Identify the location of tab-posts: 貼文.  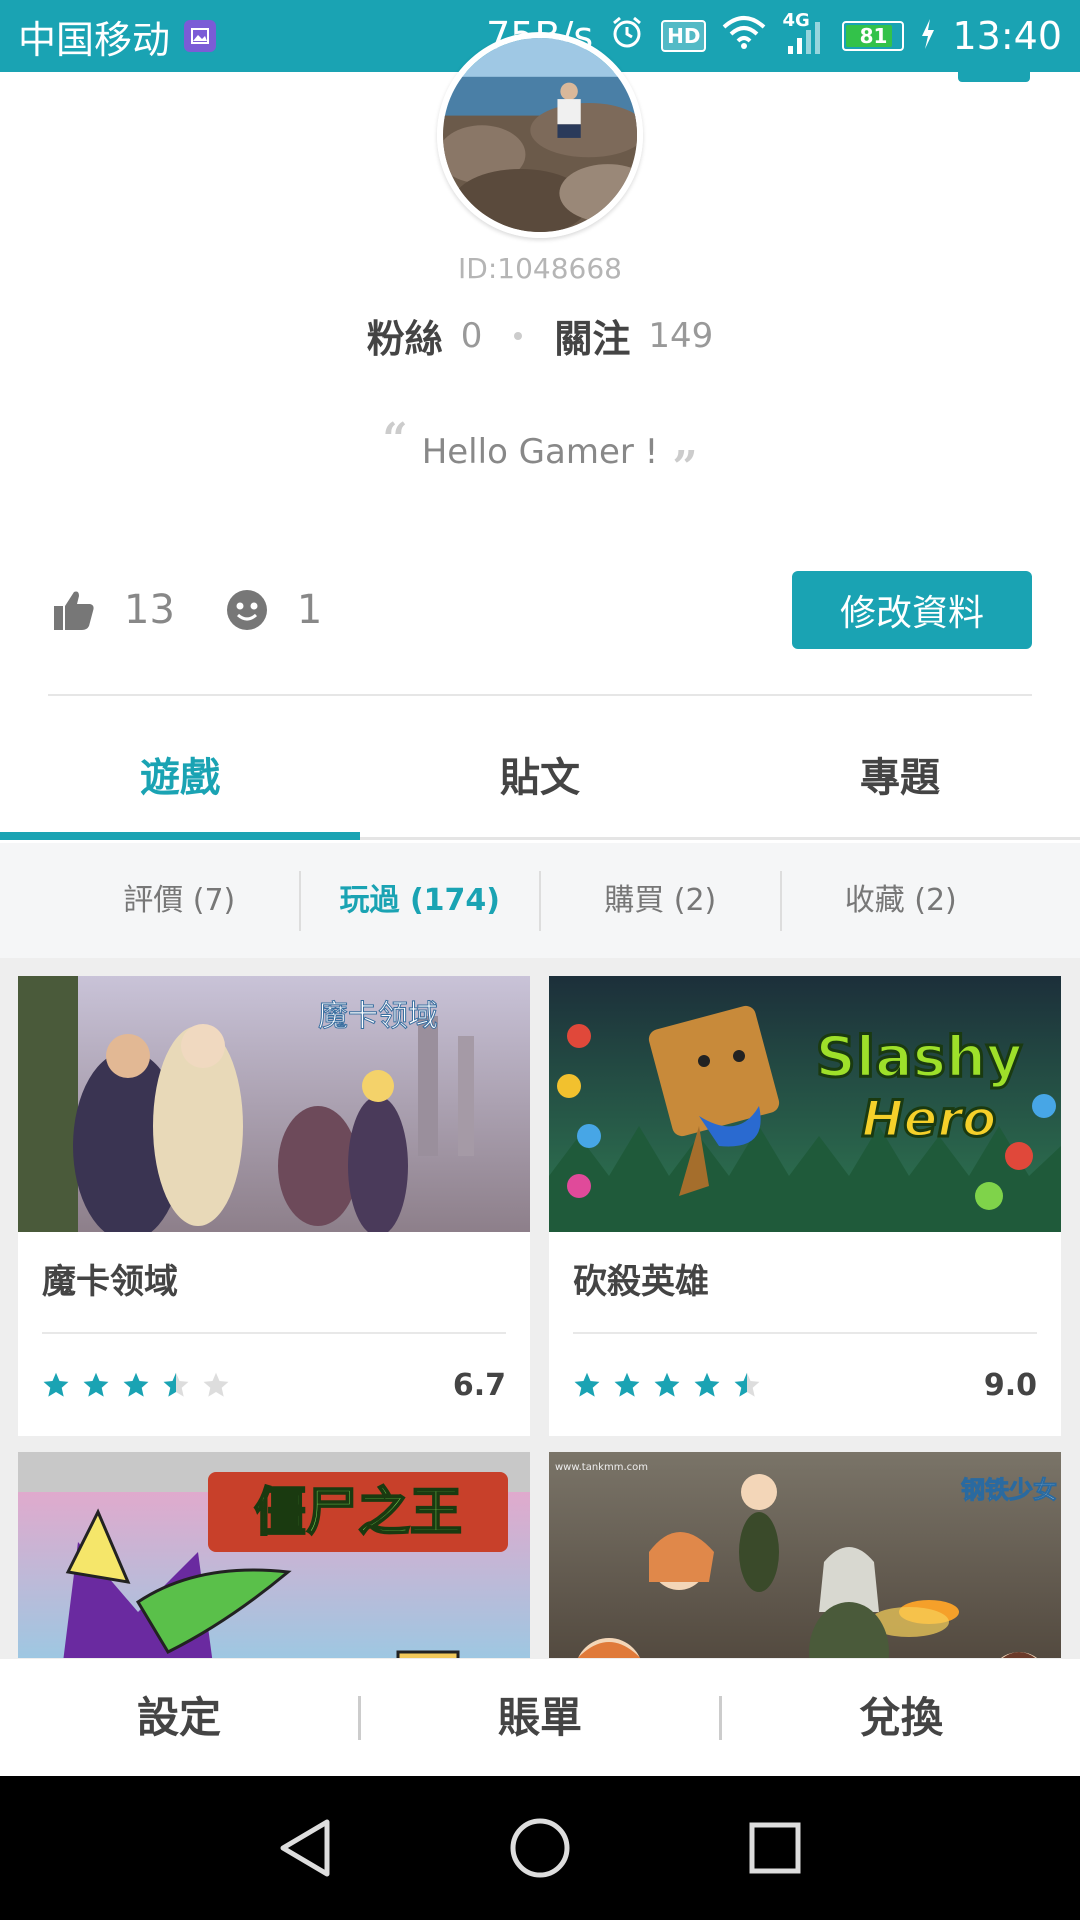
(540, 773).